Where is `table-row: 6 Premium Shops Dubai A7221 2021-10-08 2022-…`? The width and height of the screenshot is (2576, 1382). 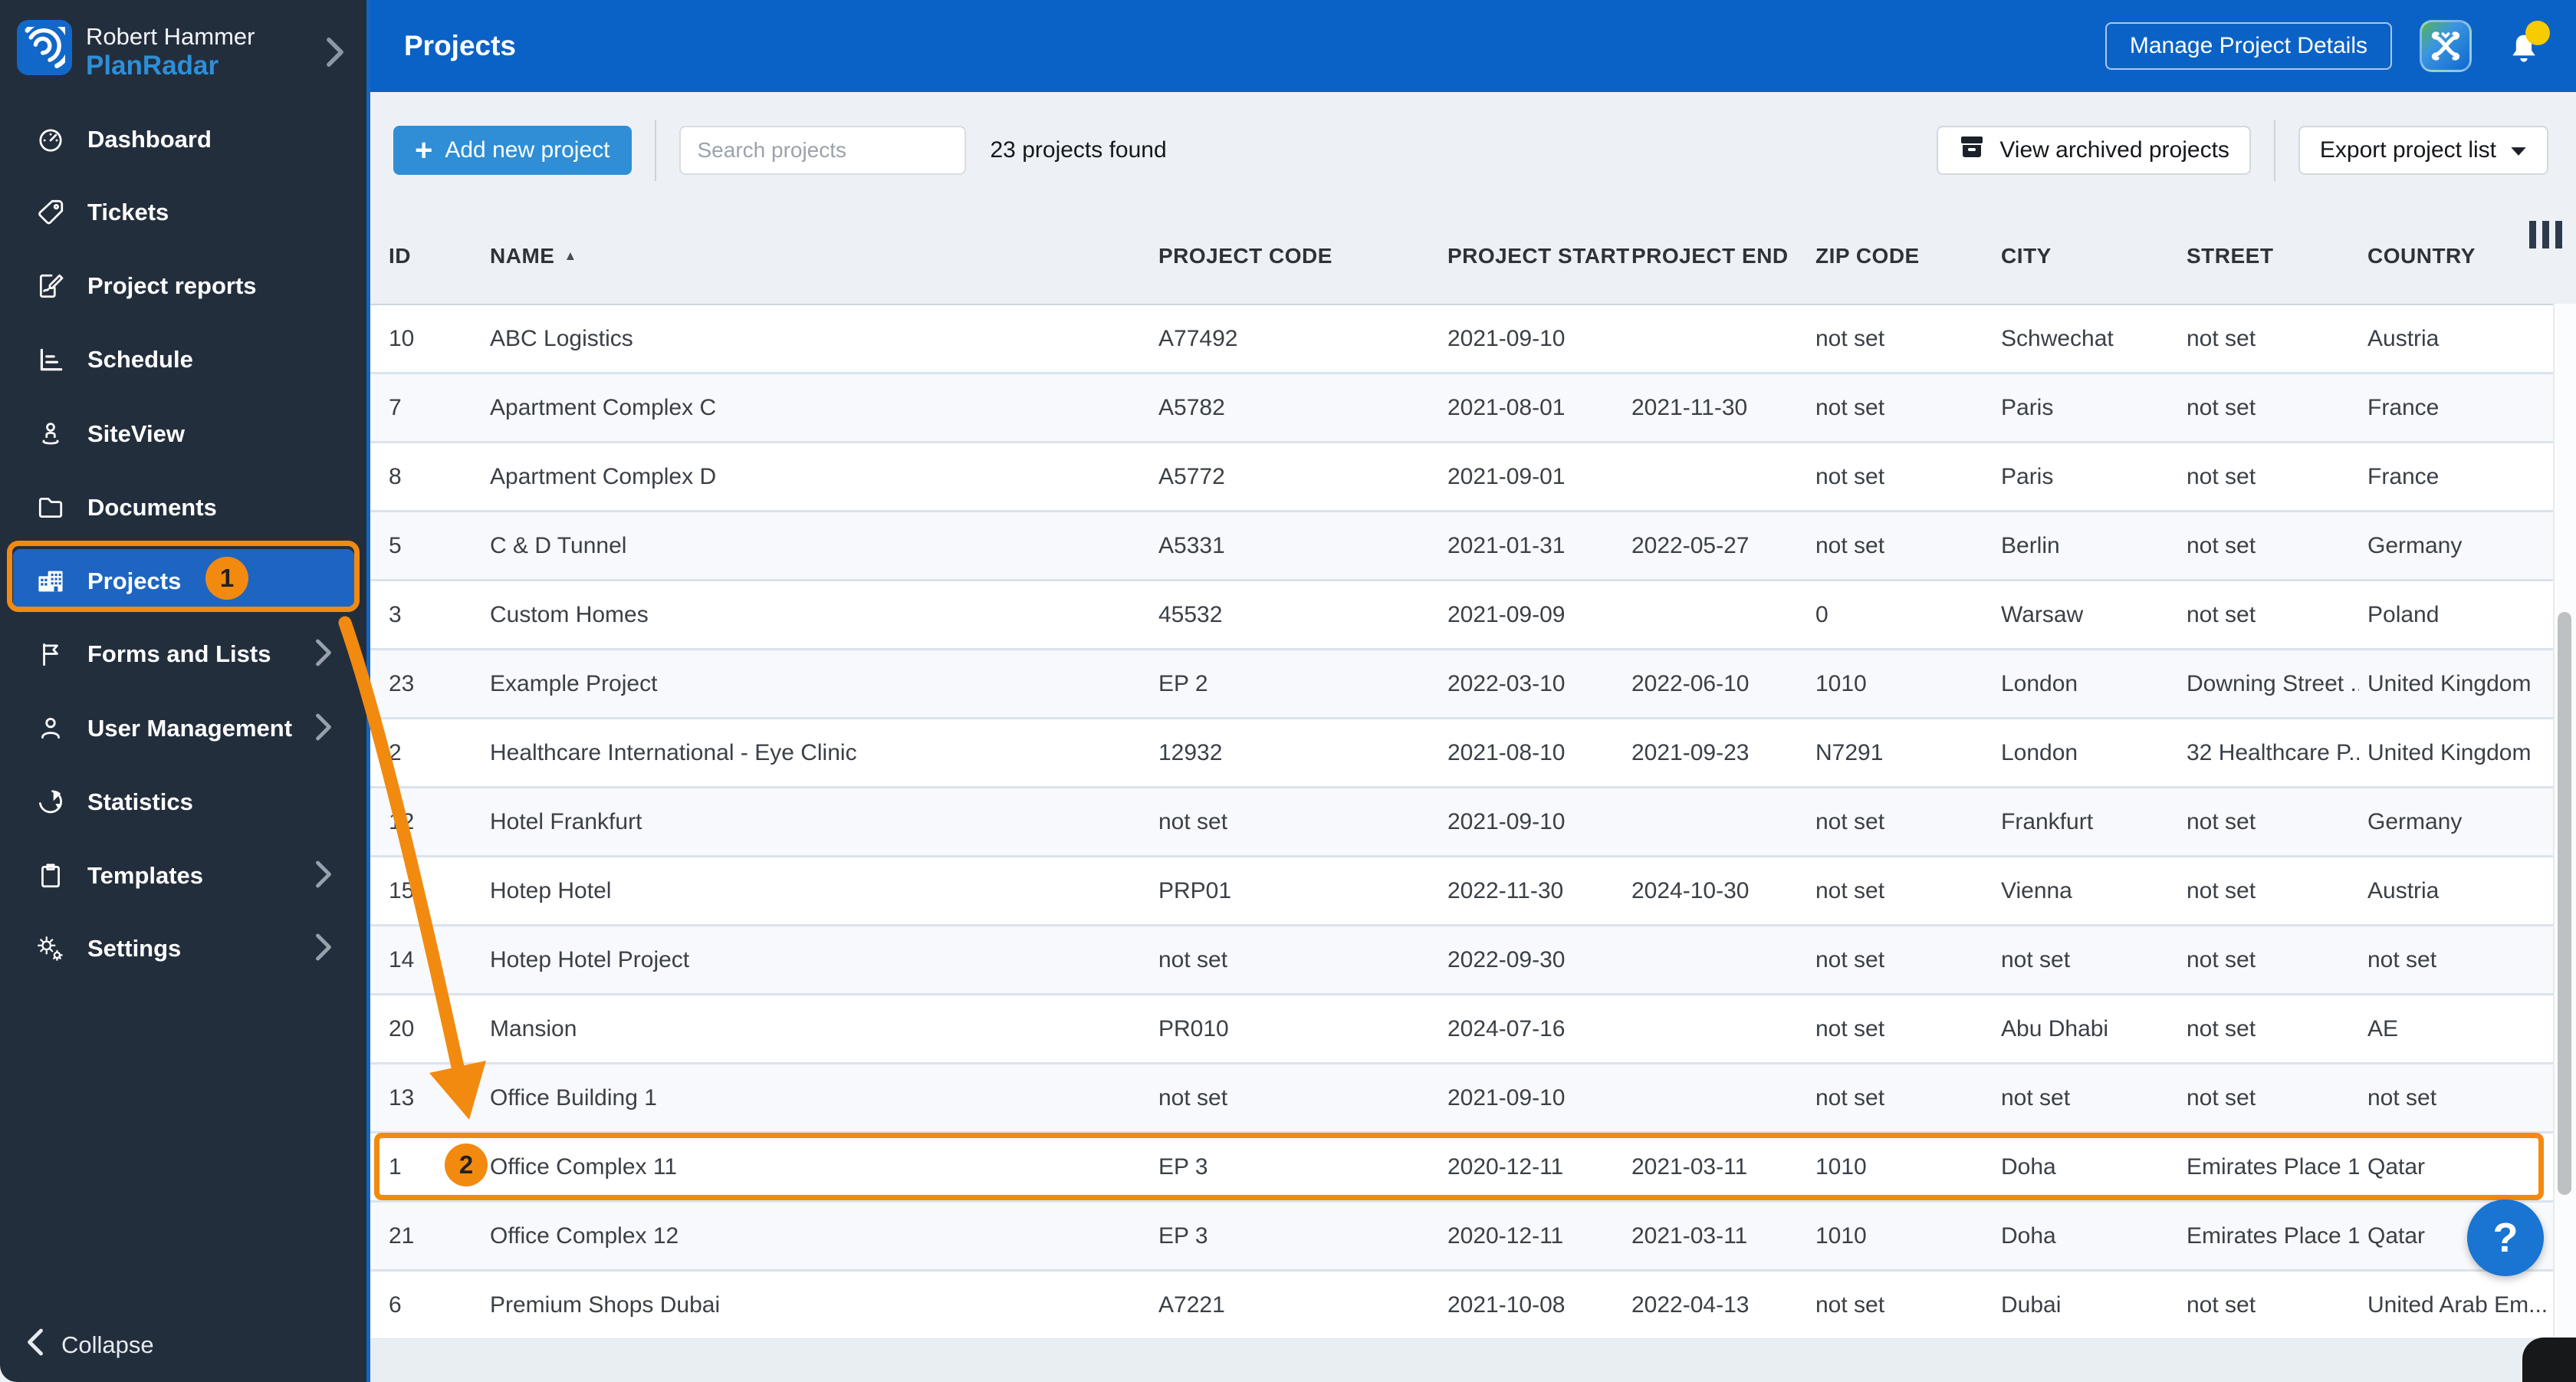
table-row: 6 Premium Shops Dubai A7221 2021-10-08 2022-… is located at coordinates (1462, 1306).